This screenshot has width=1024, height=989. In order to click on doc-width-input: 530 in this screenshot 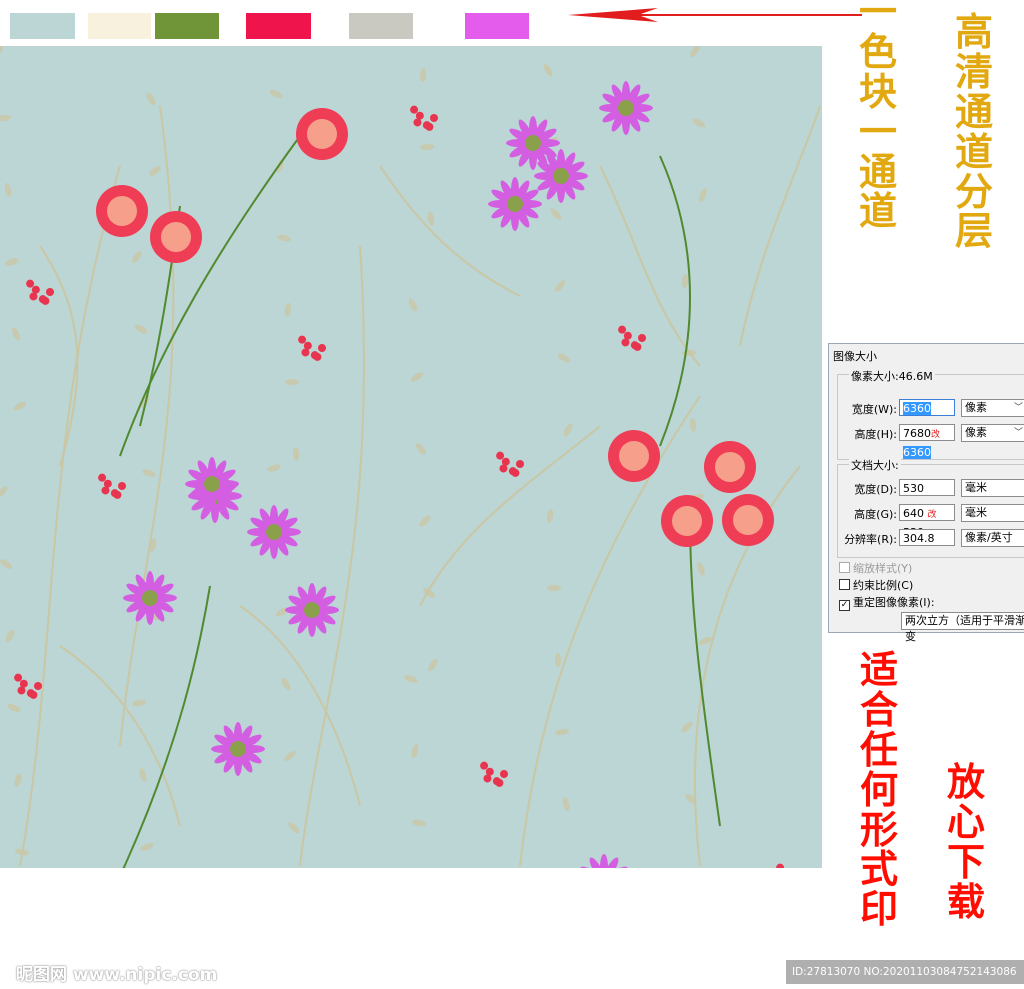, I will do `click(927, 487)`.